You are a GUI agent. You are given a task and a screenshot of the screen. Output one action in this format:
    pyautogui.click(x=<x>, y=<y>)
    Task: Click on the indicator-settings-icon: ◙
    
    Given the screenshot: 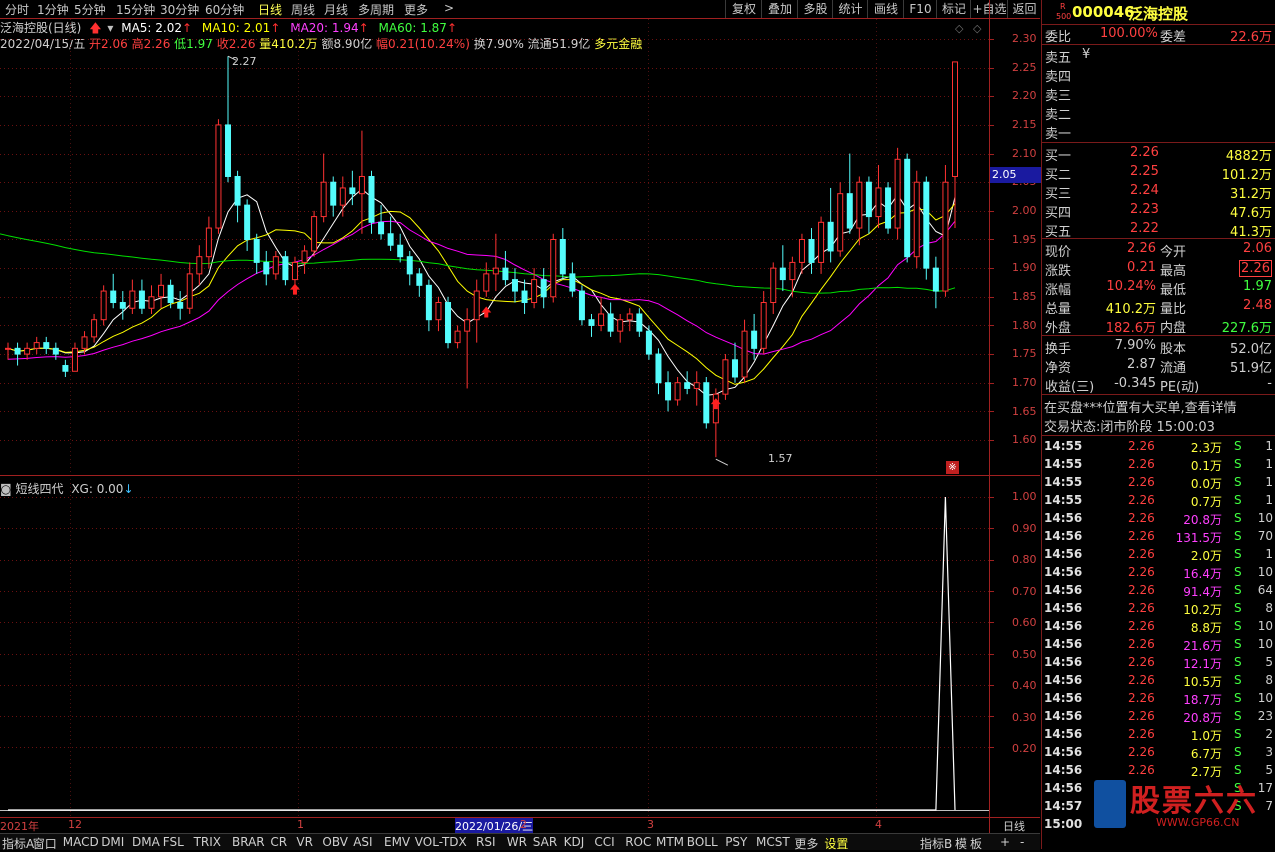 What is the action you would take?
    pyautogui.click(x=6, y=489)
    